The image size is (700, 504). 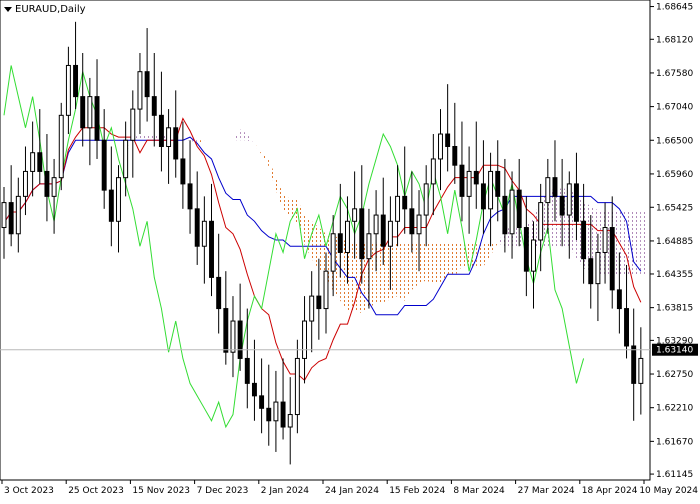 What do you see at coordinates (674, 409) in the screenshot?
I see `y-tick-label: 1.62210` at bounding box center [674, 409].